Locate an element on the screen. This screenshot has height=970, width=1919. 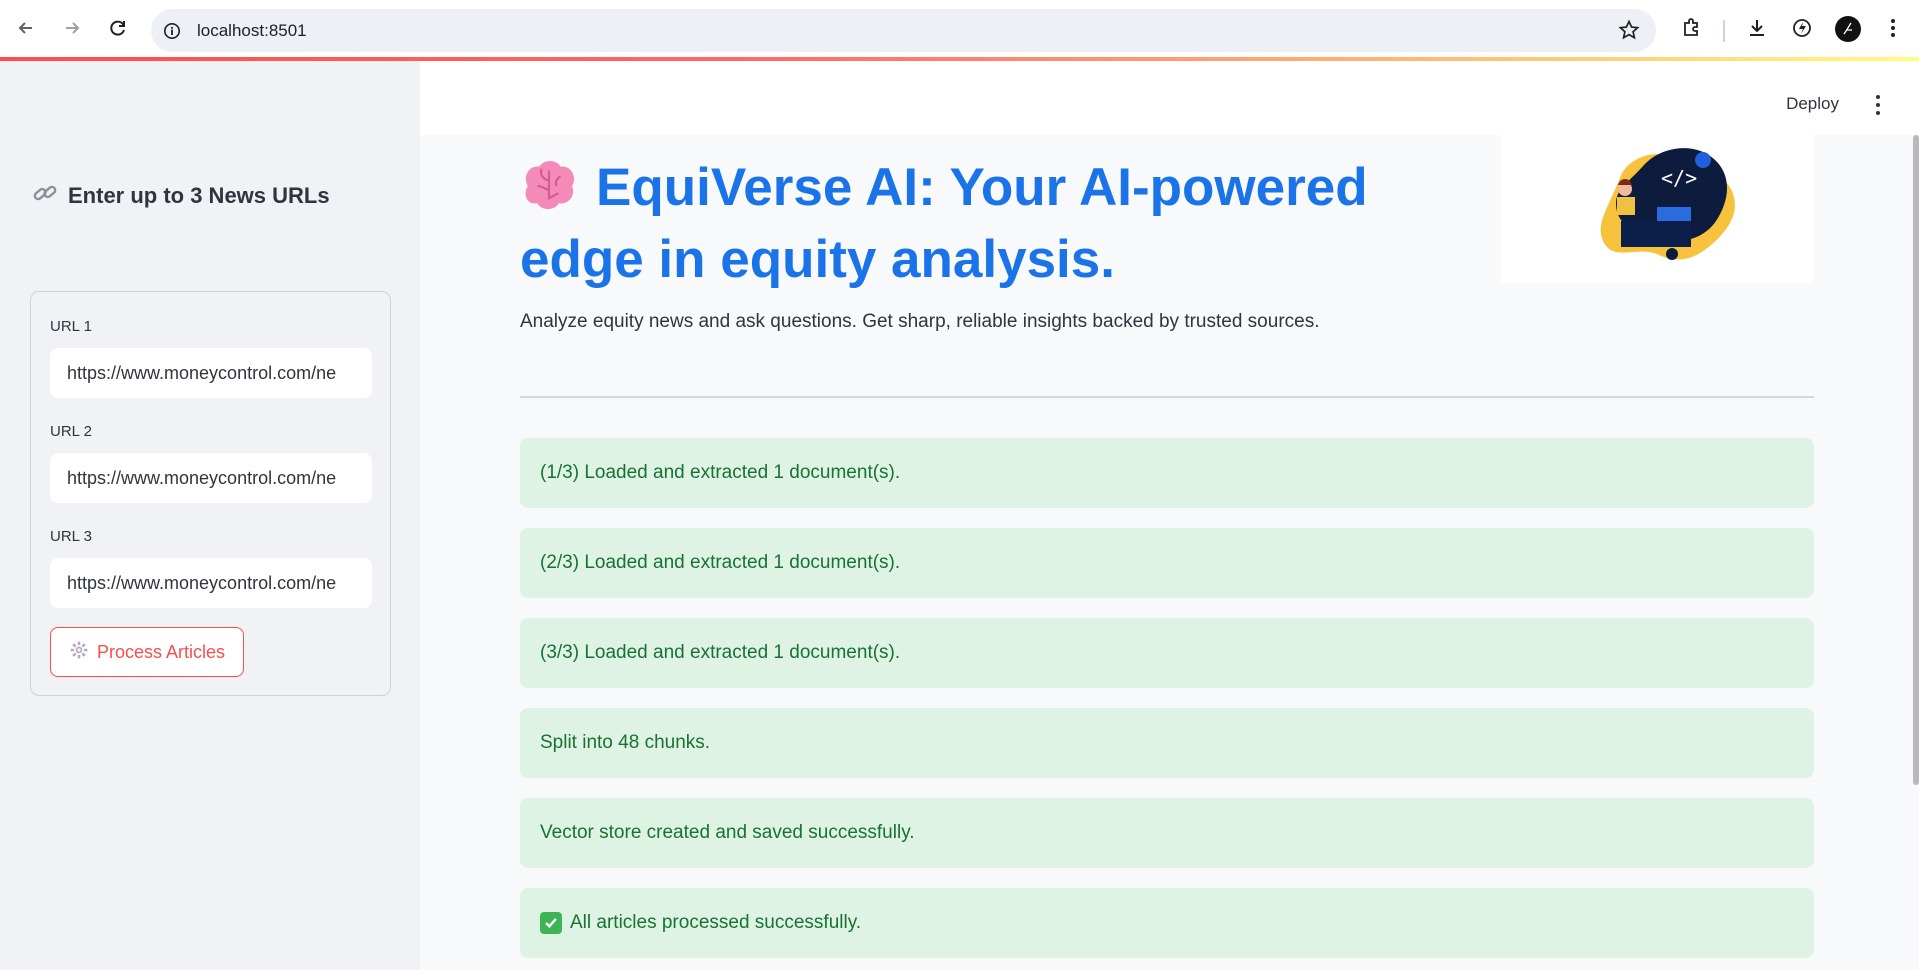
reload-icon is located at coordinates (118, 28).